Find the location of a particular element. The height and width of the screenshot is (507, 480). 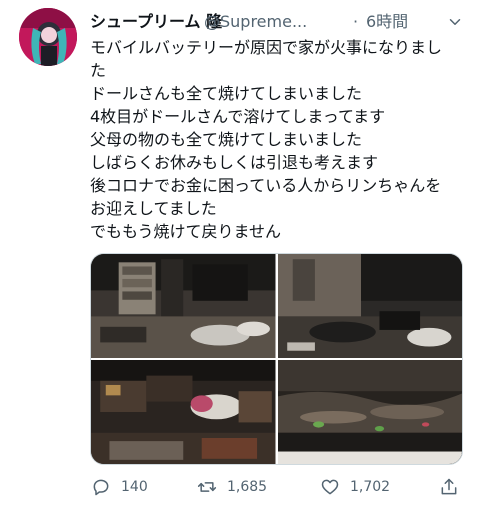

tweet-timestamp: 6時間 is located at coordinates (387, 22).